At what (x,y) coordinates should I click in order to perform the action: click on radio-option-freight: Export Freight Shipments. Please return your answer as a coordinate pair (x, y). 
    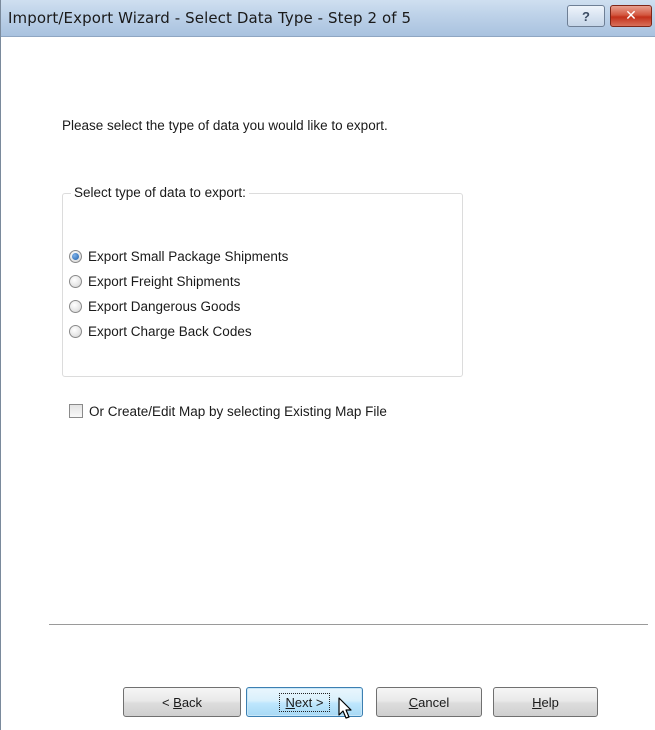
    Looking at the image, I should click on (154, 281).